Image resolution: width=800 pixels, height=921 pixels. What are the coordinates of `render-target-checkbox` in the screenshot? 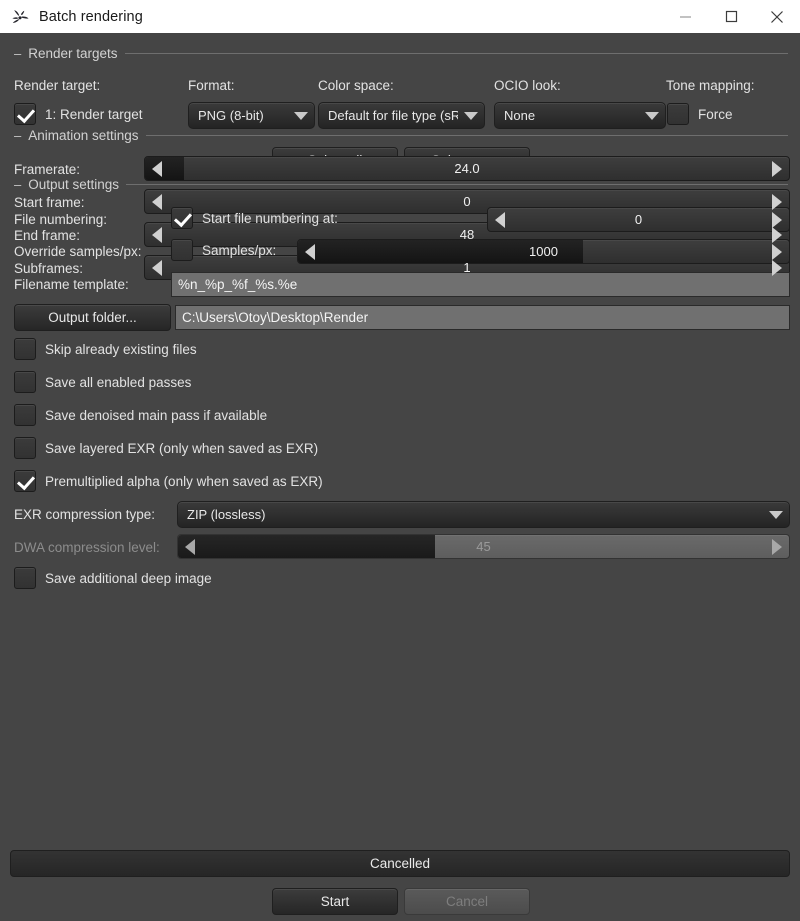 It's located at (25, 114).